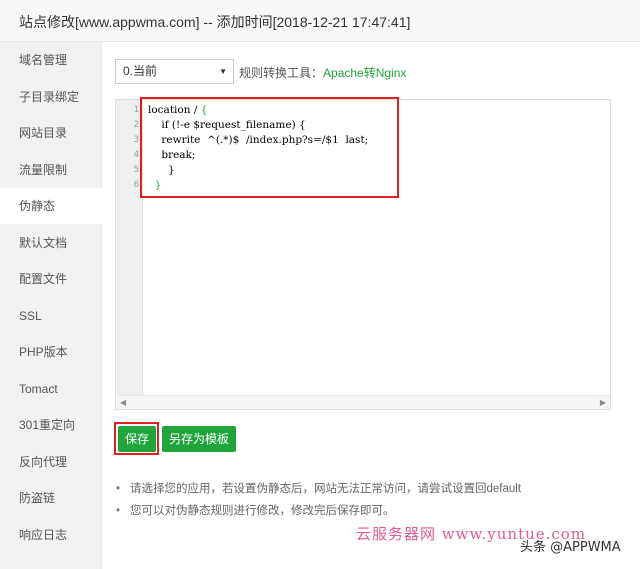 This screenshot has width=640, height=569. Describe the element at coordinates (137, 439) in the screenshot. I see `save-button: 保存` at that location.